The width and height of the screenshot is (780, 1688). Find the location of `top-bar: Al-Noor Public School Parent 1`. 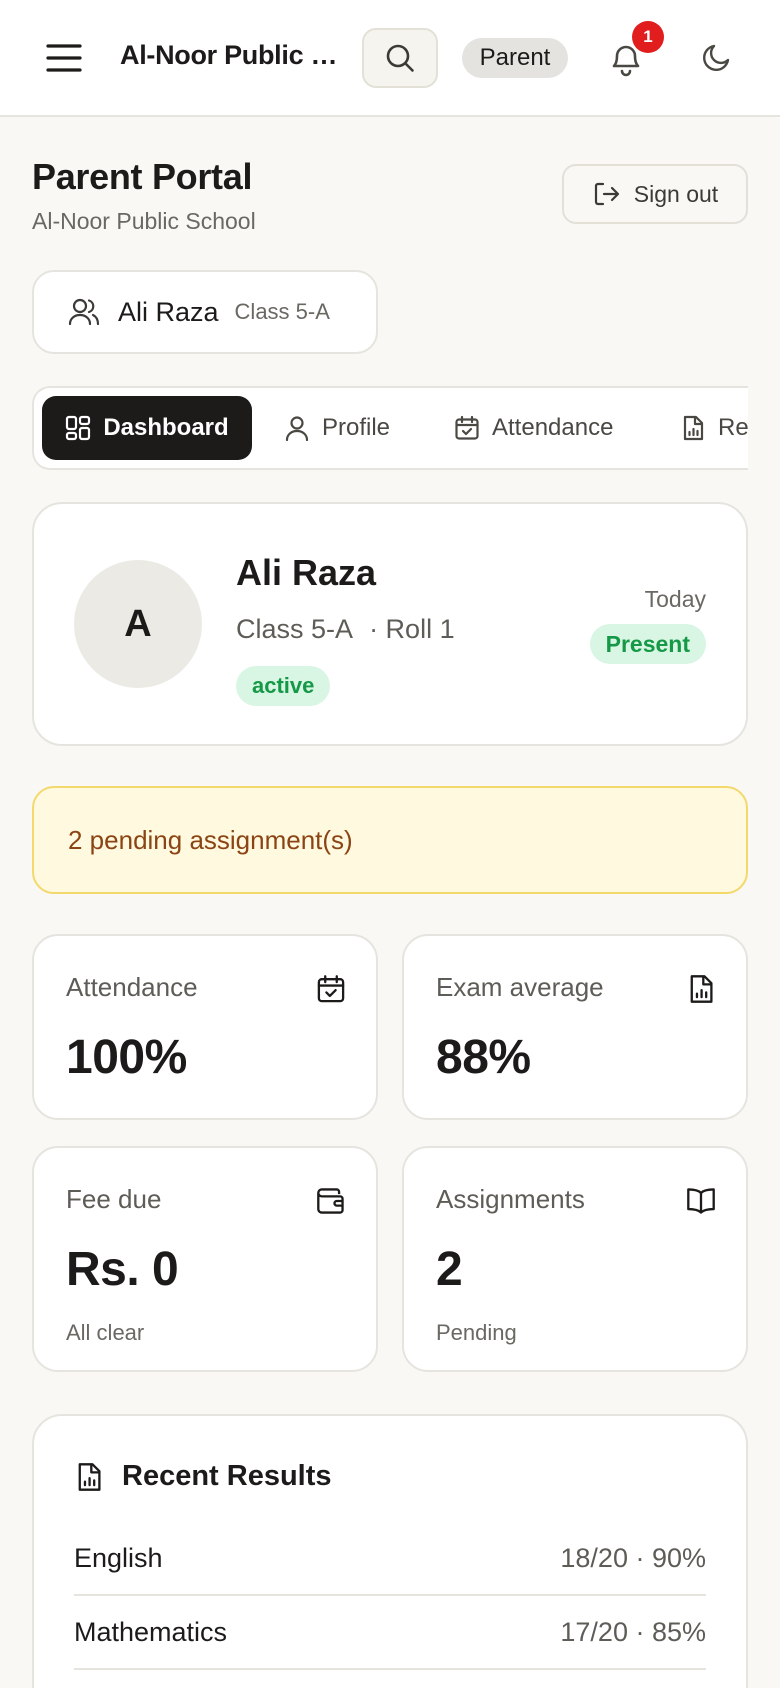

top-bar: Al-Noor Public School Parent 1 is located at coordinates (390, 58).